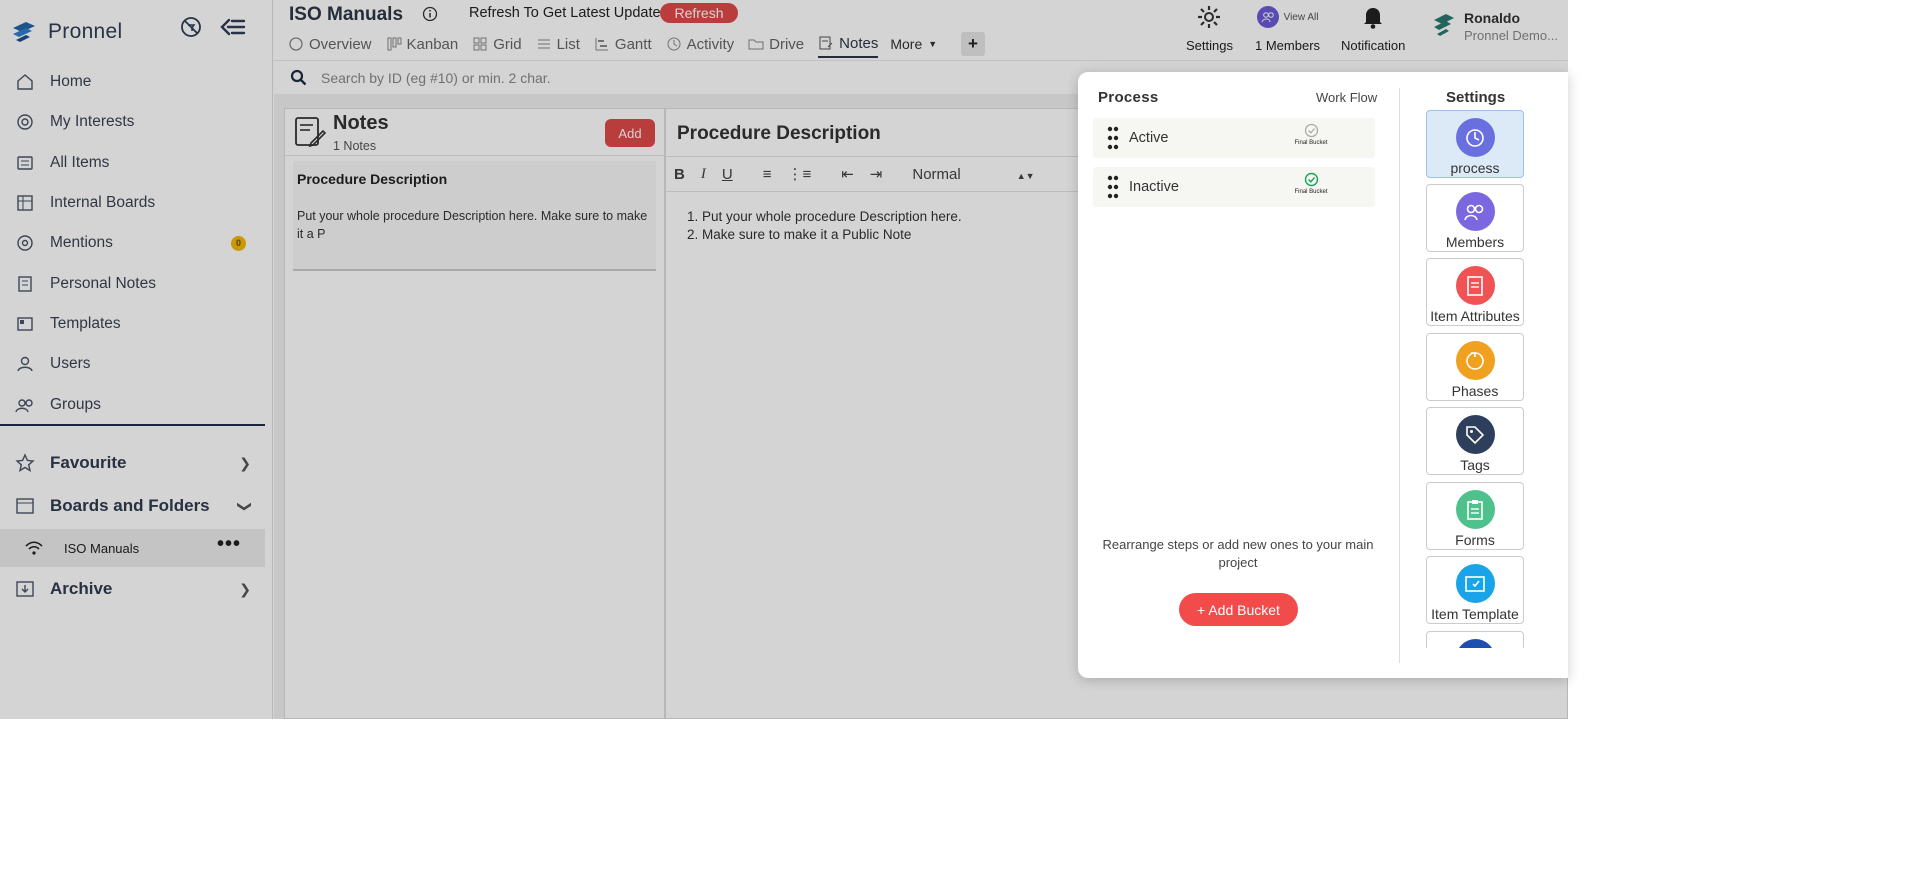  What do you see at coordinates (1346, 97) in the screenshot?
I see `workflow-link: Work Flow` at bounding box center [1346, 97].